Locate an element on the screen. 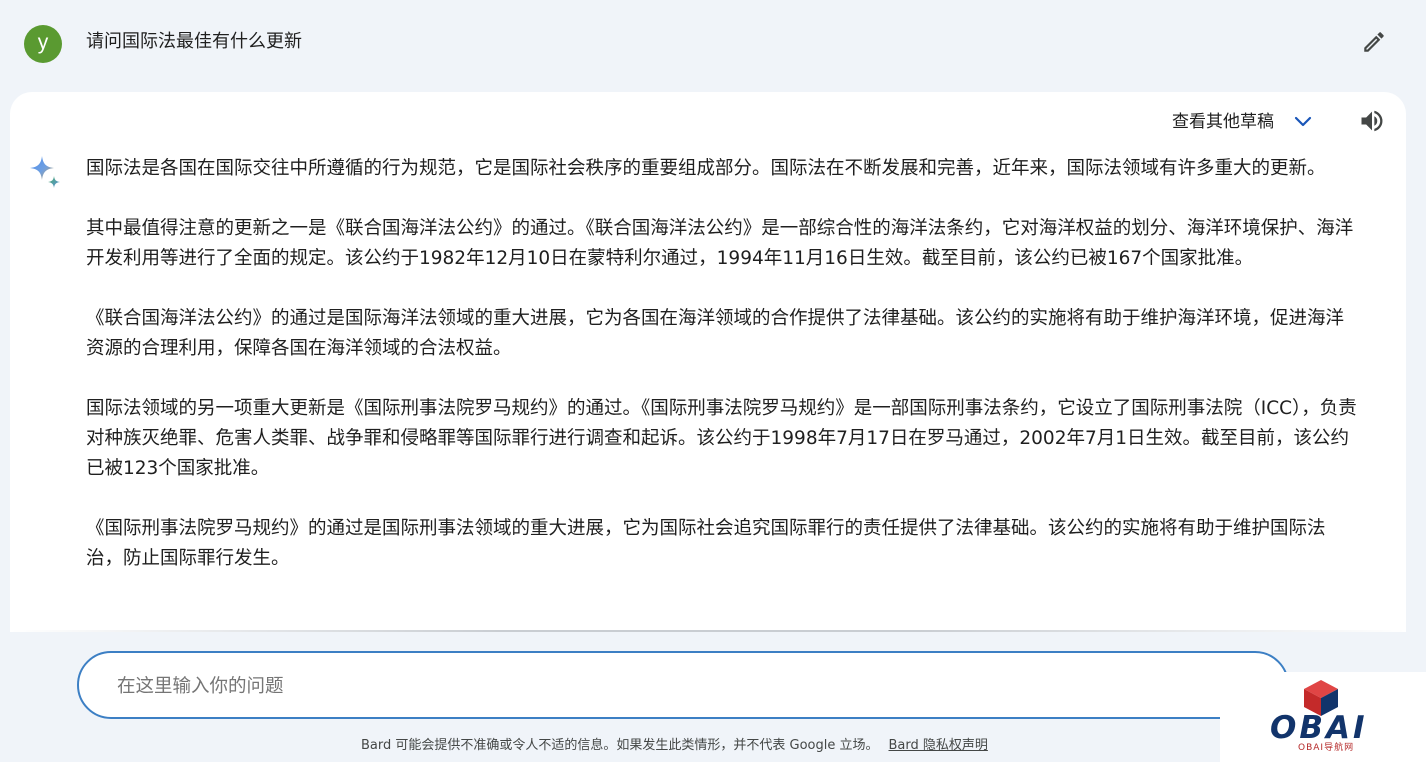  user-query-text: 请问国际法最佳有什么更新 is located at coordinates (194, 41).